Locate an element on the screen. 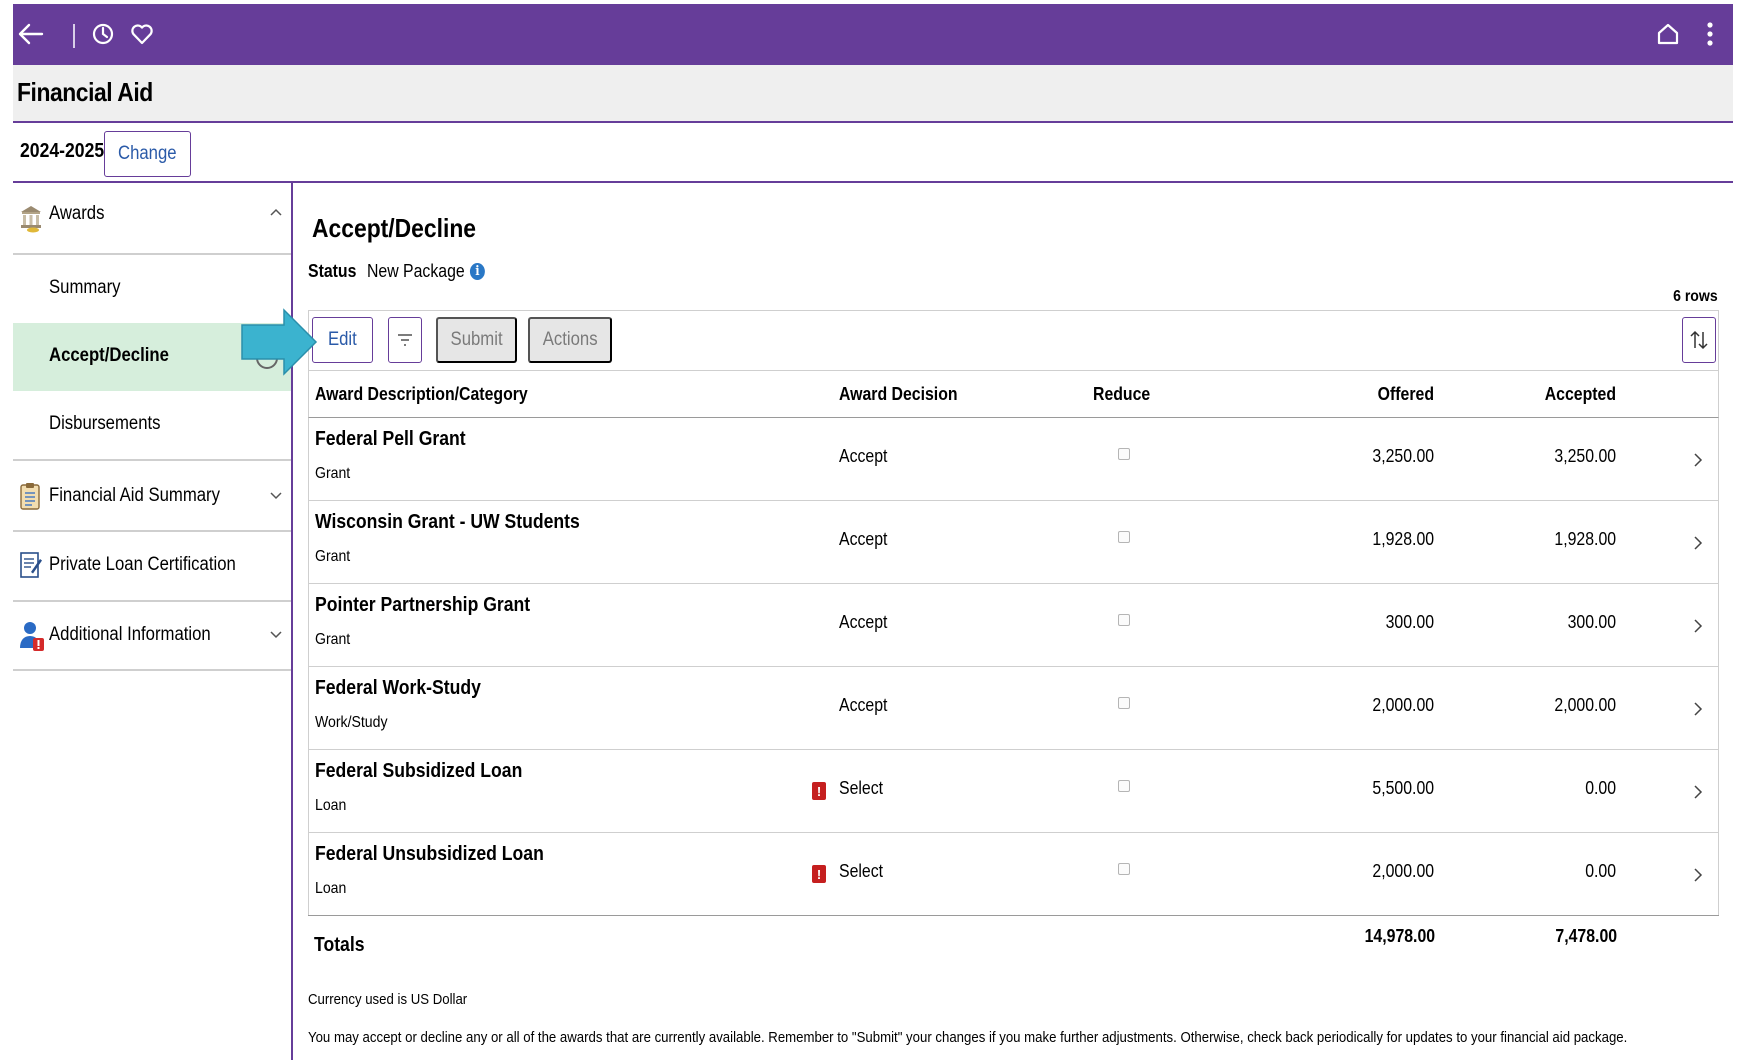 This screenshot has height=1060, width=1741. accepted-amount: 3,250.00 is located at coordinates (1585, 456).